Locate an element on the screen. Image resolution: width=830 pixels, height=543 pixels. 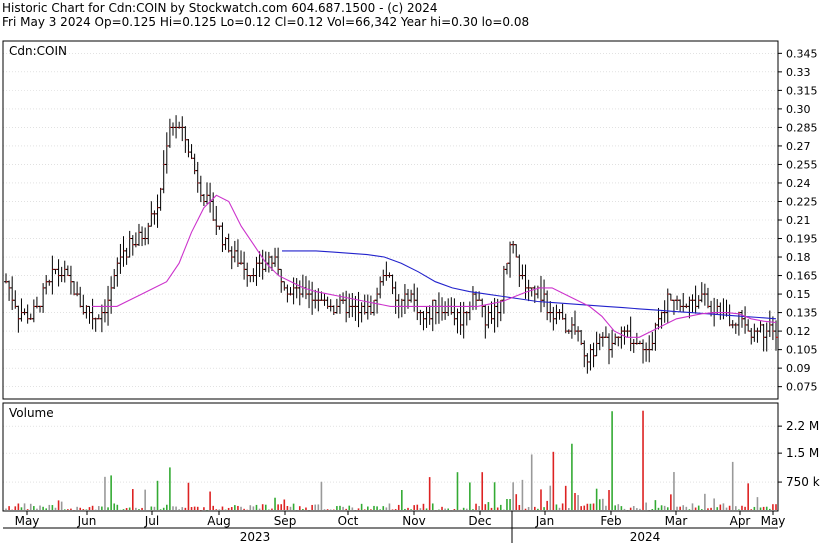
y-tick-label: 0.21 is located at coordinates (798, 220).